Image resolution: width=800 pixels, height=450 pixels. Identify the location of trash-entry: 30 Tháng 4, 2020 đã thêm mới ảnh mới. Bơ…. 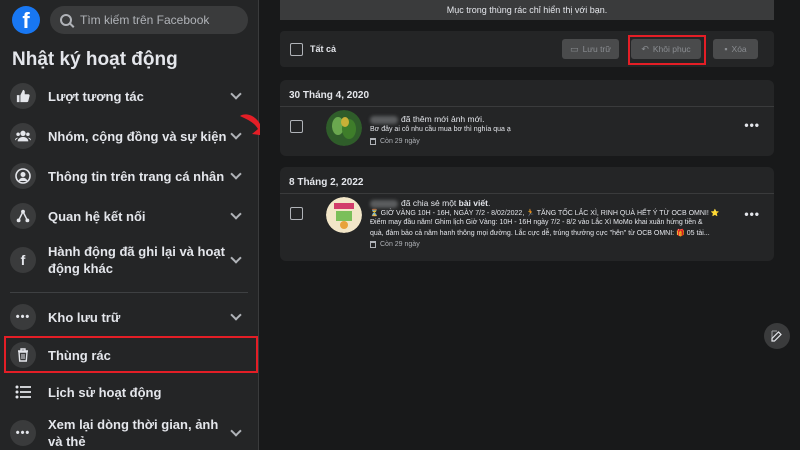
(527, 118).